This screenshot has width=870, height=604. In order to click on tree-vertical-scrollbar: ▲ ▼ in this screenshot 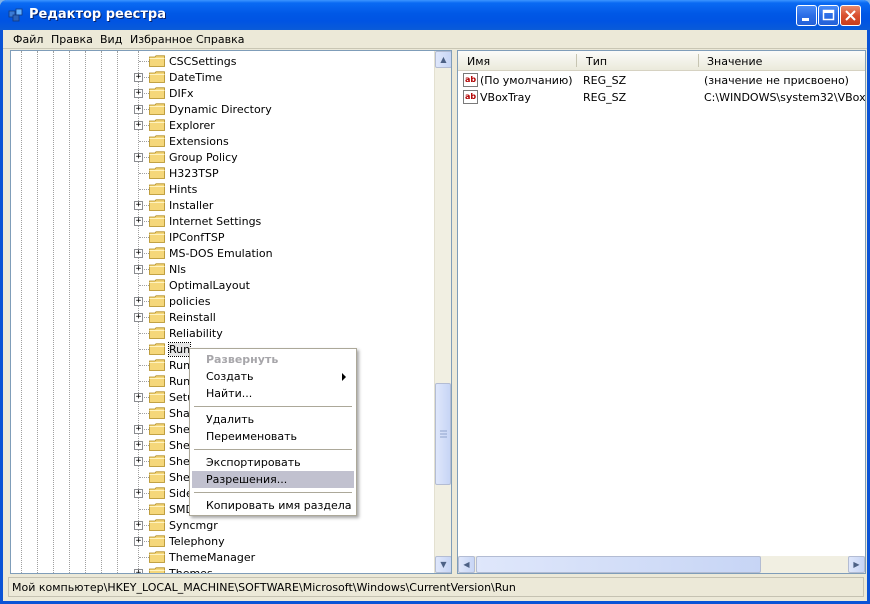, I will do `click(442, 312)`.